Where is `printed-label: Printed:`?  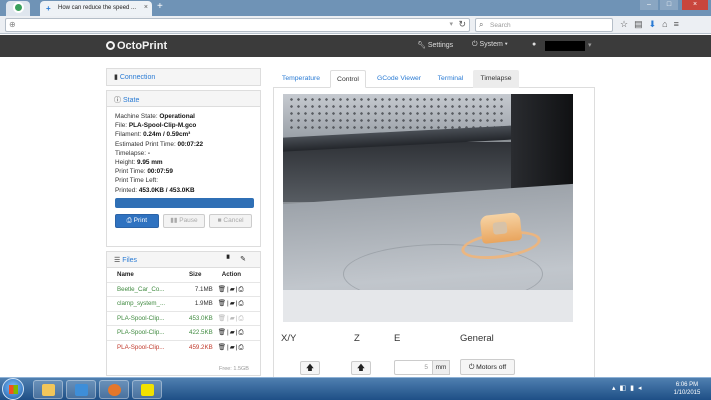 printed-label: Printed: is located at coordinates (126, 190).